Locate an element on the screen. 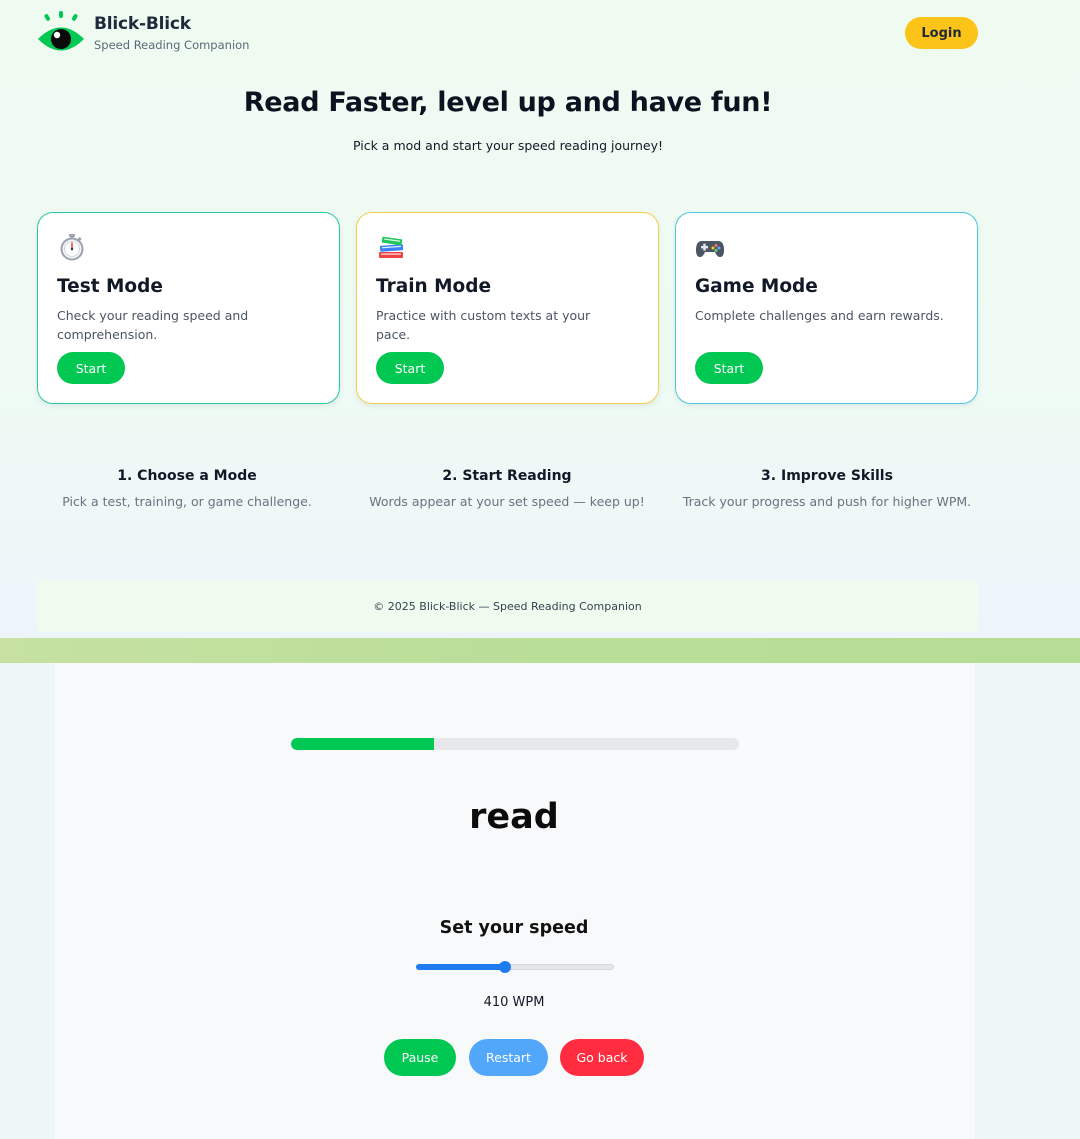 The image size is (1080, 1139). speed-slider is located at coordinates (515, 967).